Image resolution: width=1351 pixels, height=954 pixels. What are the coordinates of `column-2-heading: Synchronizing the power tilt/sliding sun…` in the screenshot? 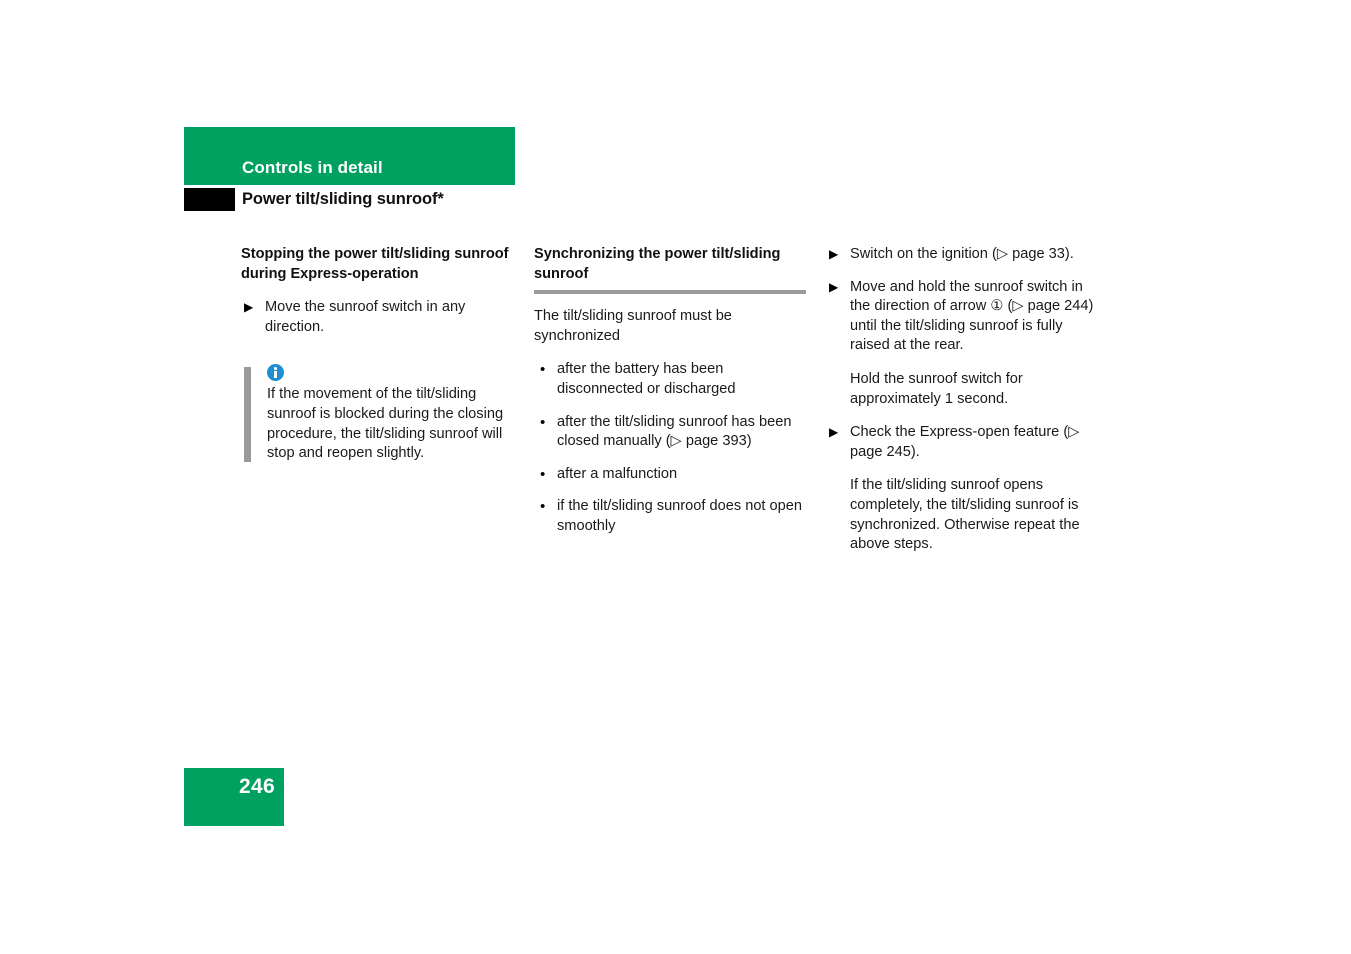 It's located at (657, 264).